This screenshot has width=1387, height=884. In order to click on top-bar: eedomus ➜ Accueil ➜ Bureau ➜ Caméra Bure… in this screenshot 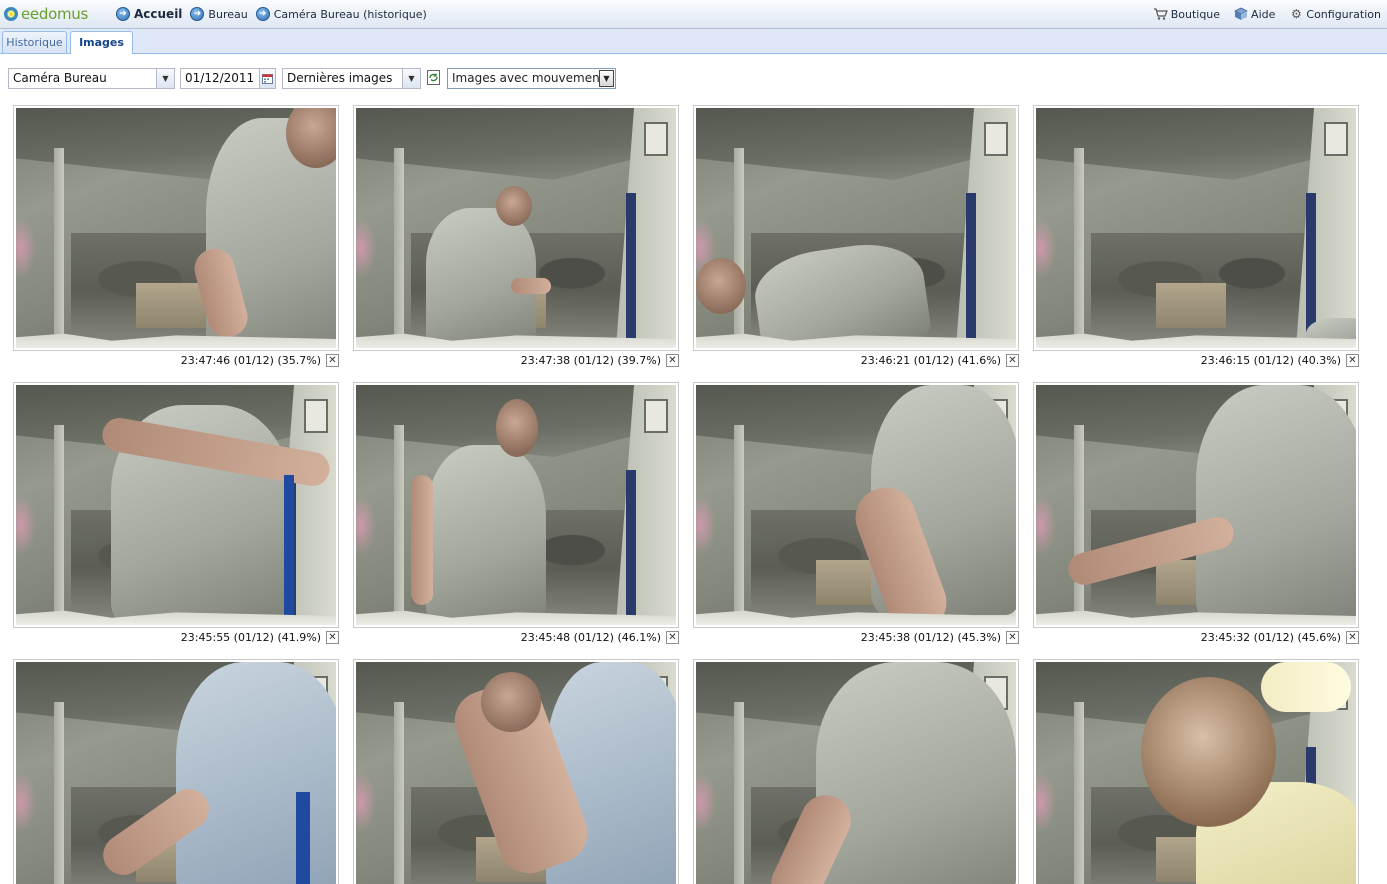, I will do `click(693, 14)`.